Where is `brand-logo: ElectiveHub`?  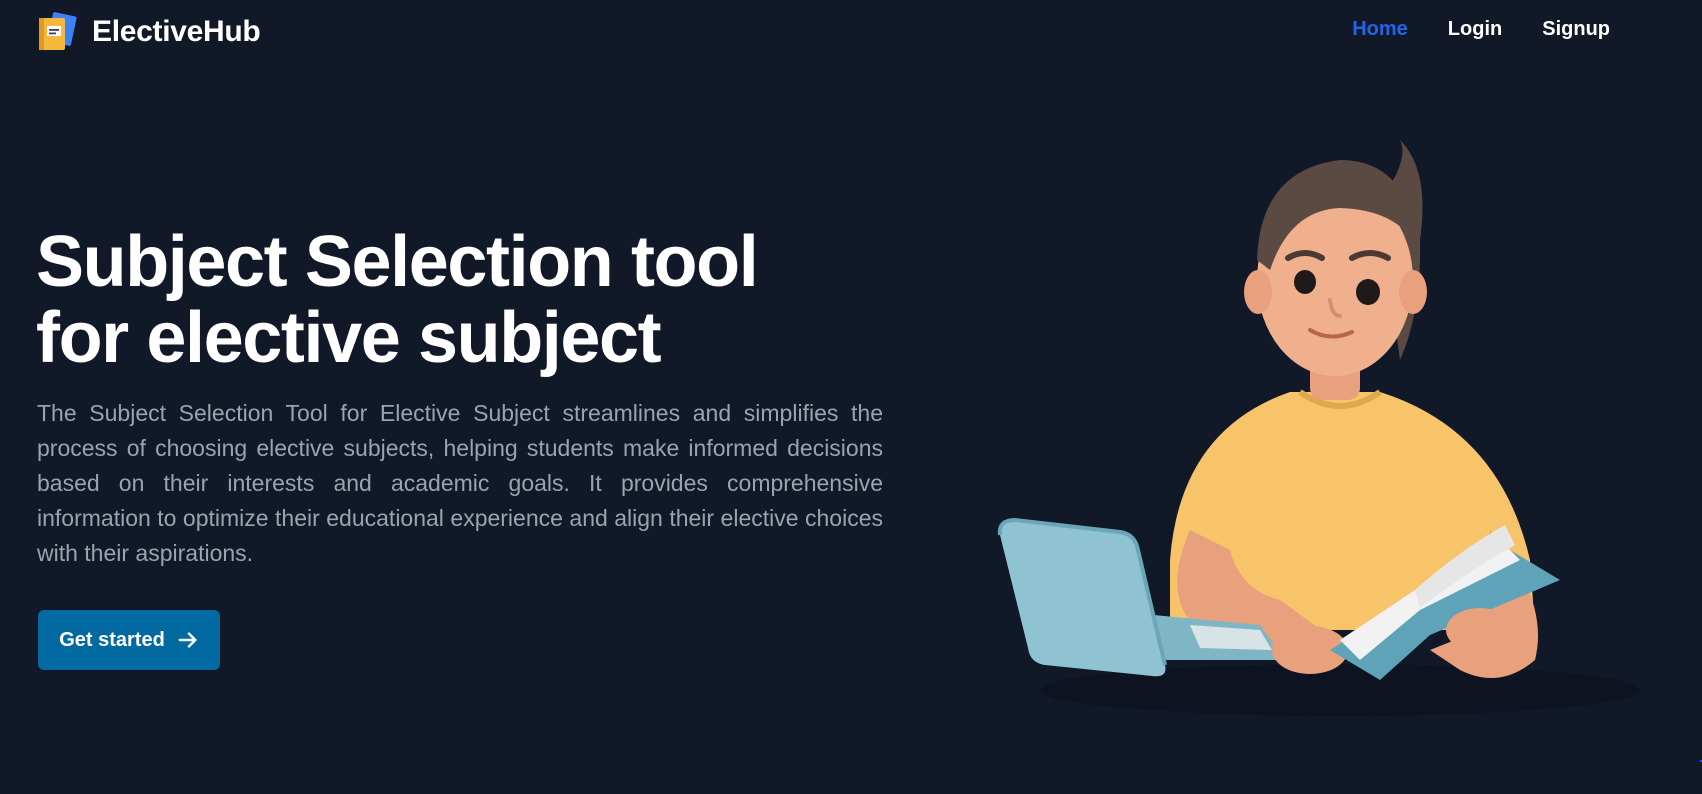 brand-logo: ElectiveHub is located at coordinates (148, 32).